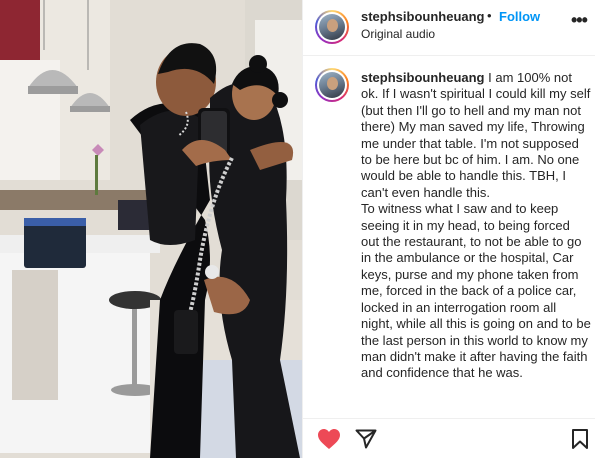 Image resolution: width=595 pixels, height=458 pixels. Describe the element at coordinates (449, 438) in the screenshot. I see `action-bar` at that location.